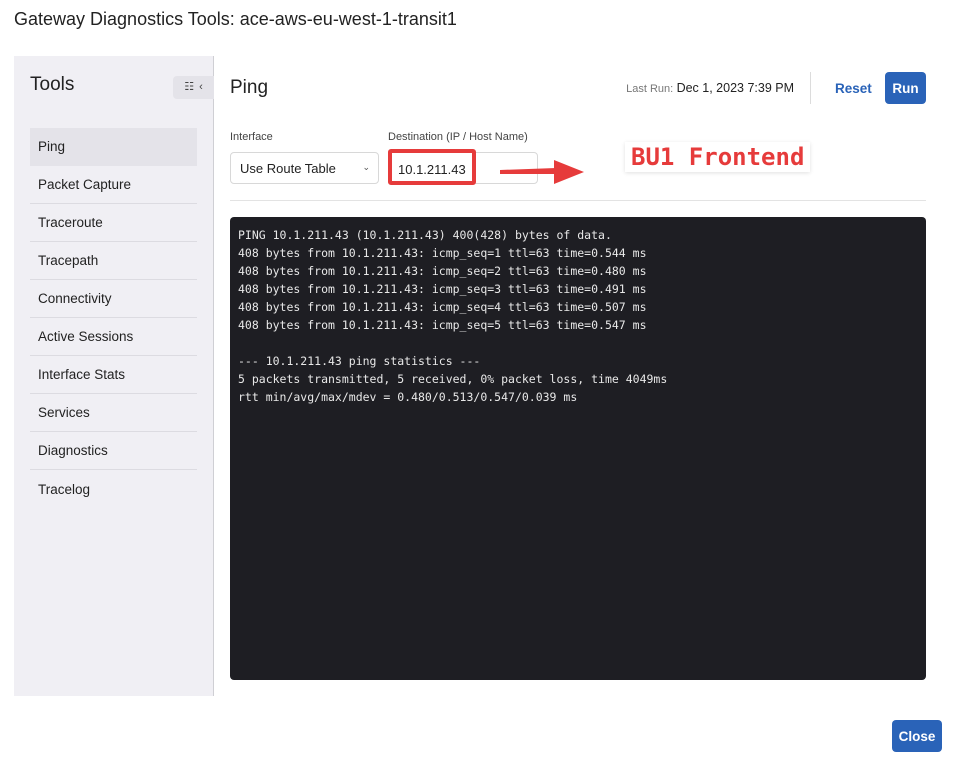 This screenshot has height=764, width=953. What do you see at coordinates (249, 87) in the screenshot?
I see `tool-title: Ping` at bounding box center [249, 87].